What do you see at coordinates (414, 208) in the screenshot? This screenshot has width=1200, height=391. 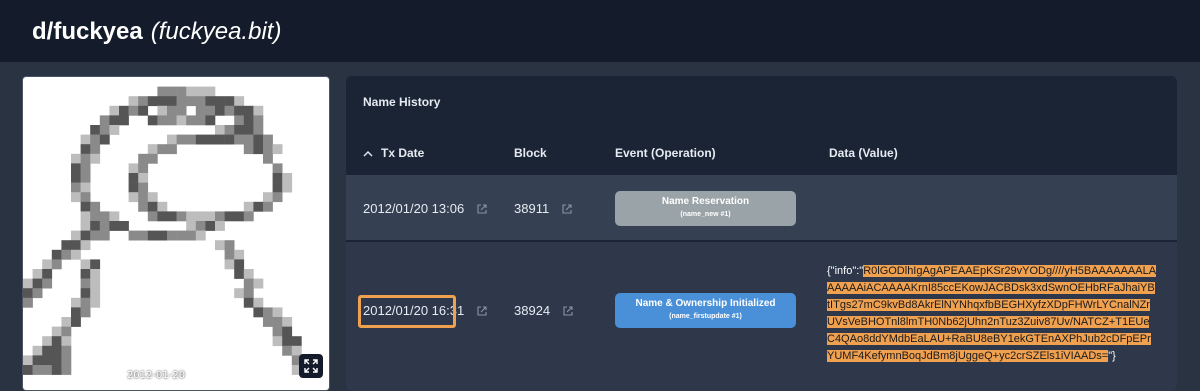 I see `tx-date-text: 2012/01/20 13:06` at bounding box center [414, 208].